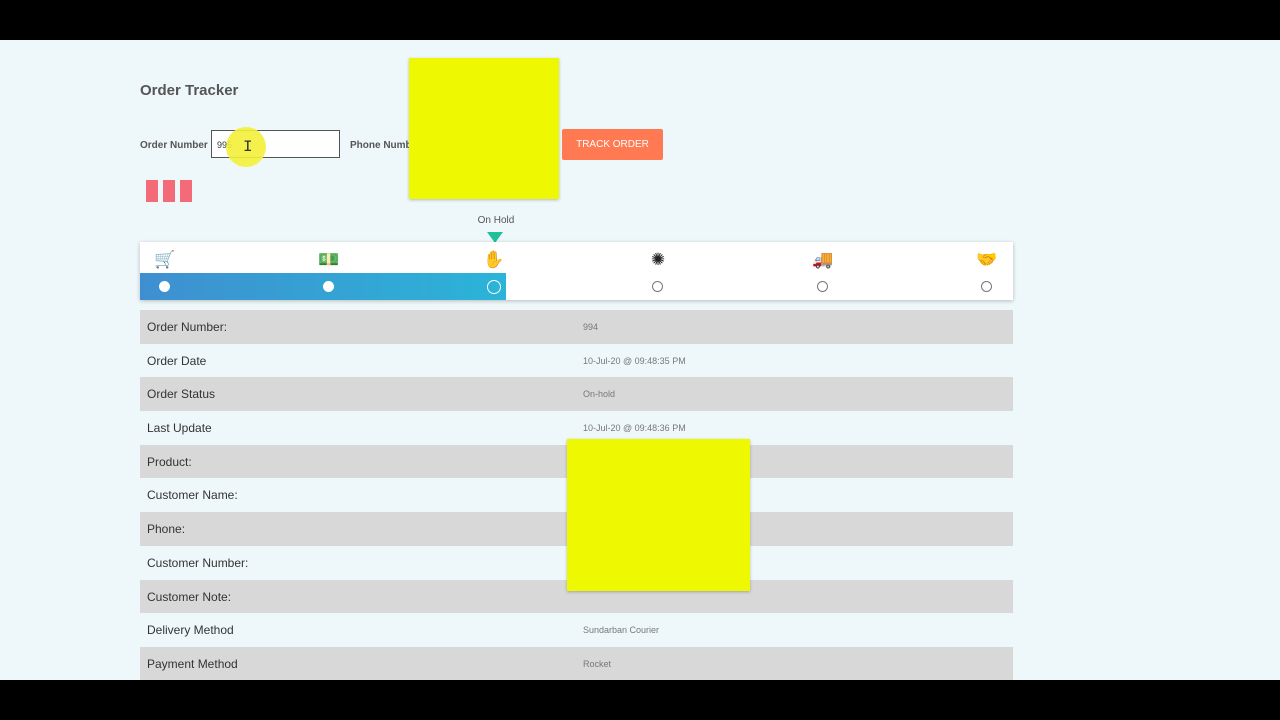 This screenshot has width=1280, height=720. What do you see at coordinates (612, 144) in the screenshot?
I see `track-order-button: TRACK ORDER` at bounding box center [612, 144].